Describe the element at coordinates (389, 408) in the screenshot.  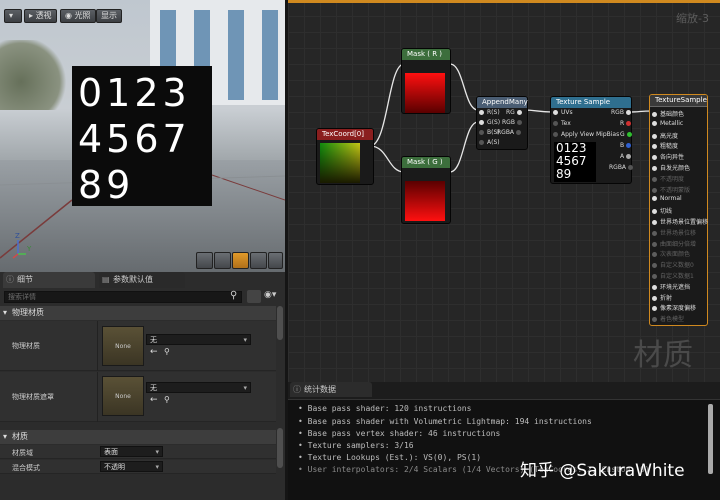
I see `stat-text: Base pass shader: 120 instructions` at that location.